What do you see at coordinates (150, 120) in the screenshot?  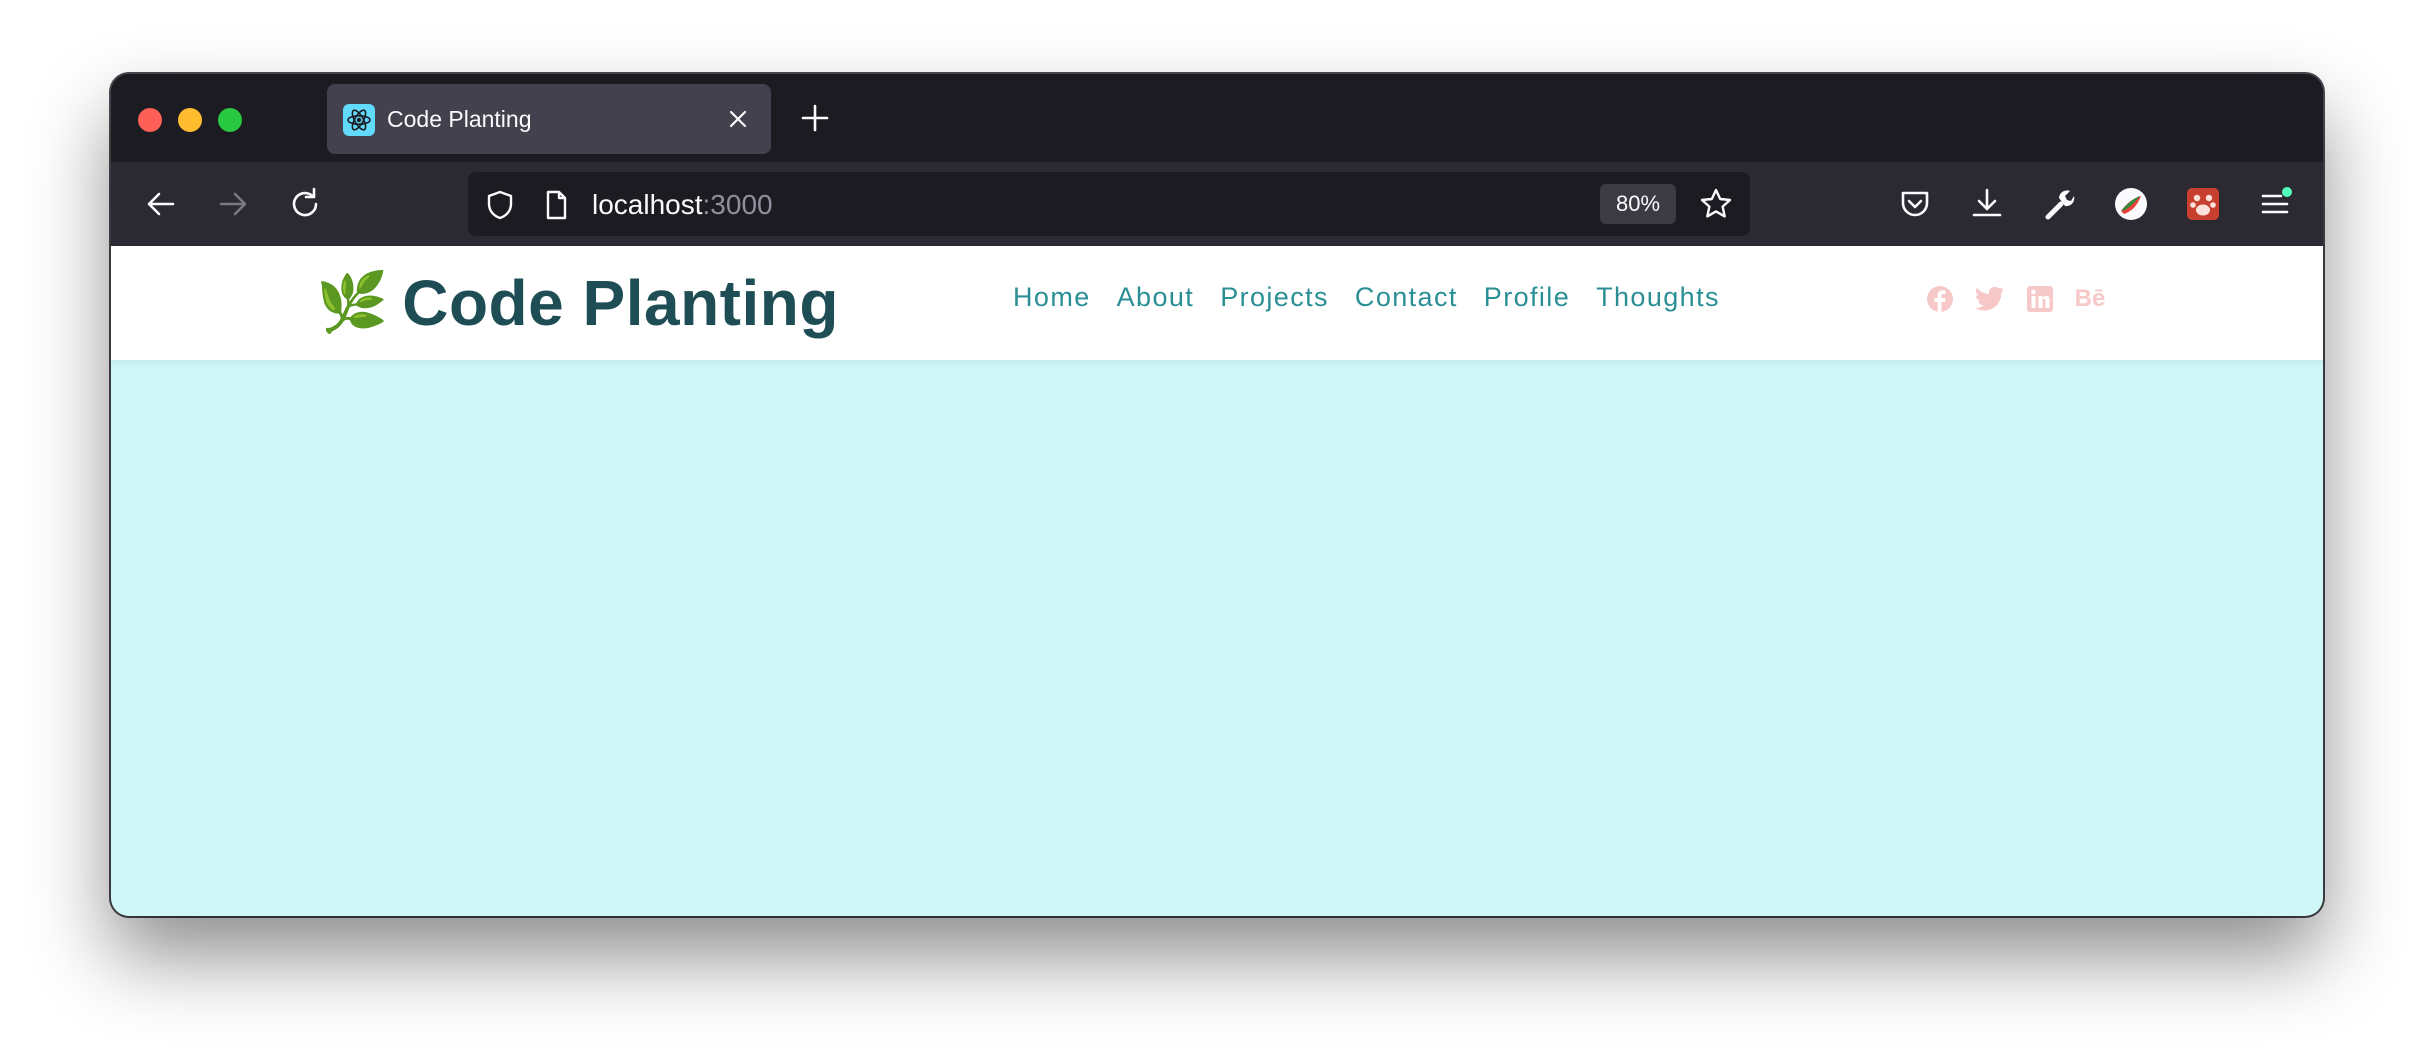 I see `close-window-button` at bounding box center [150, 120].